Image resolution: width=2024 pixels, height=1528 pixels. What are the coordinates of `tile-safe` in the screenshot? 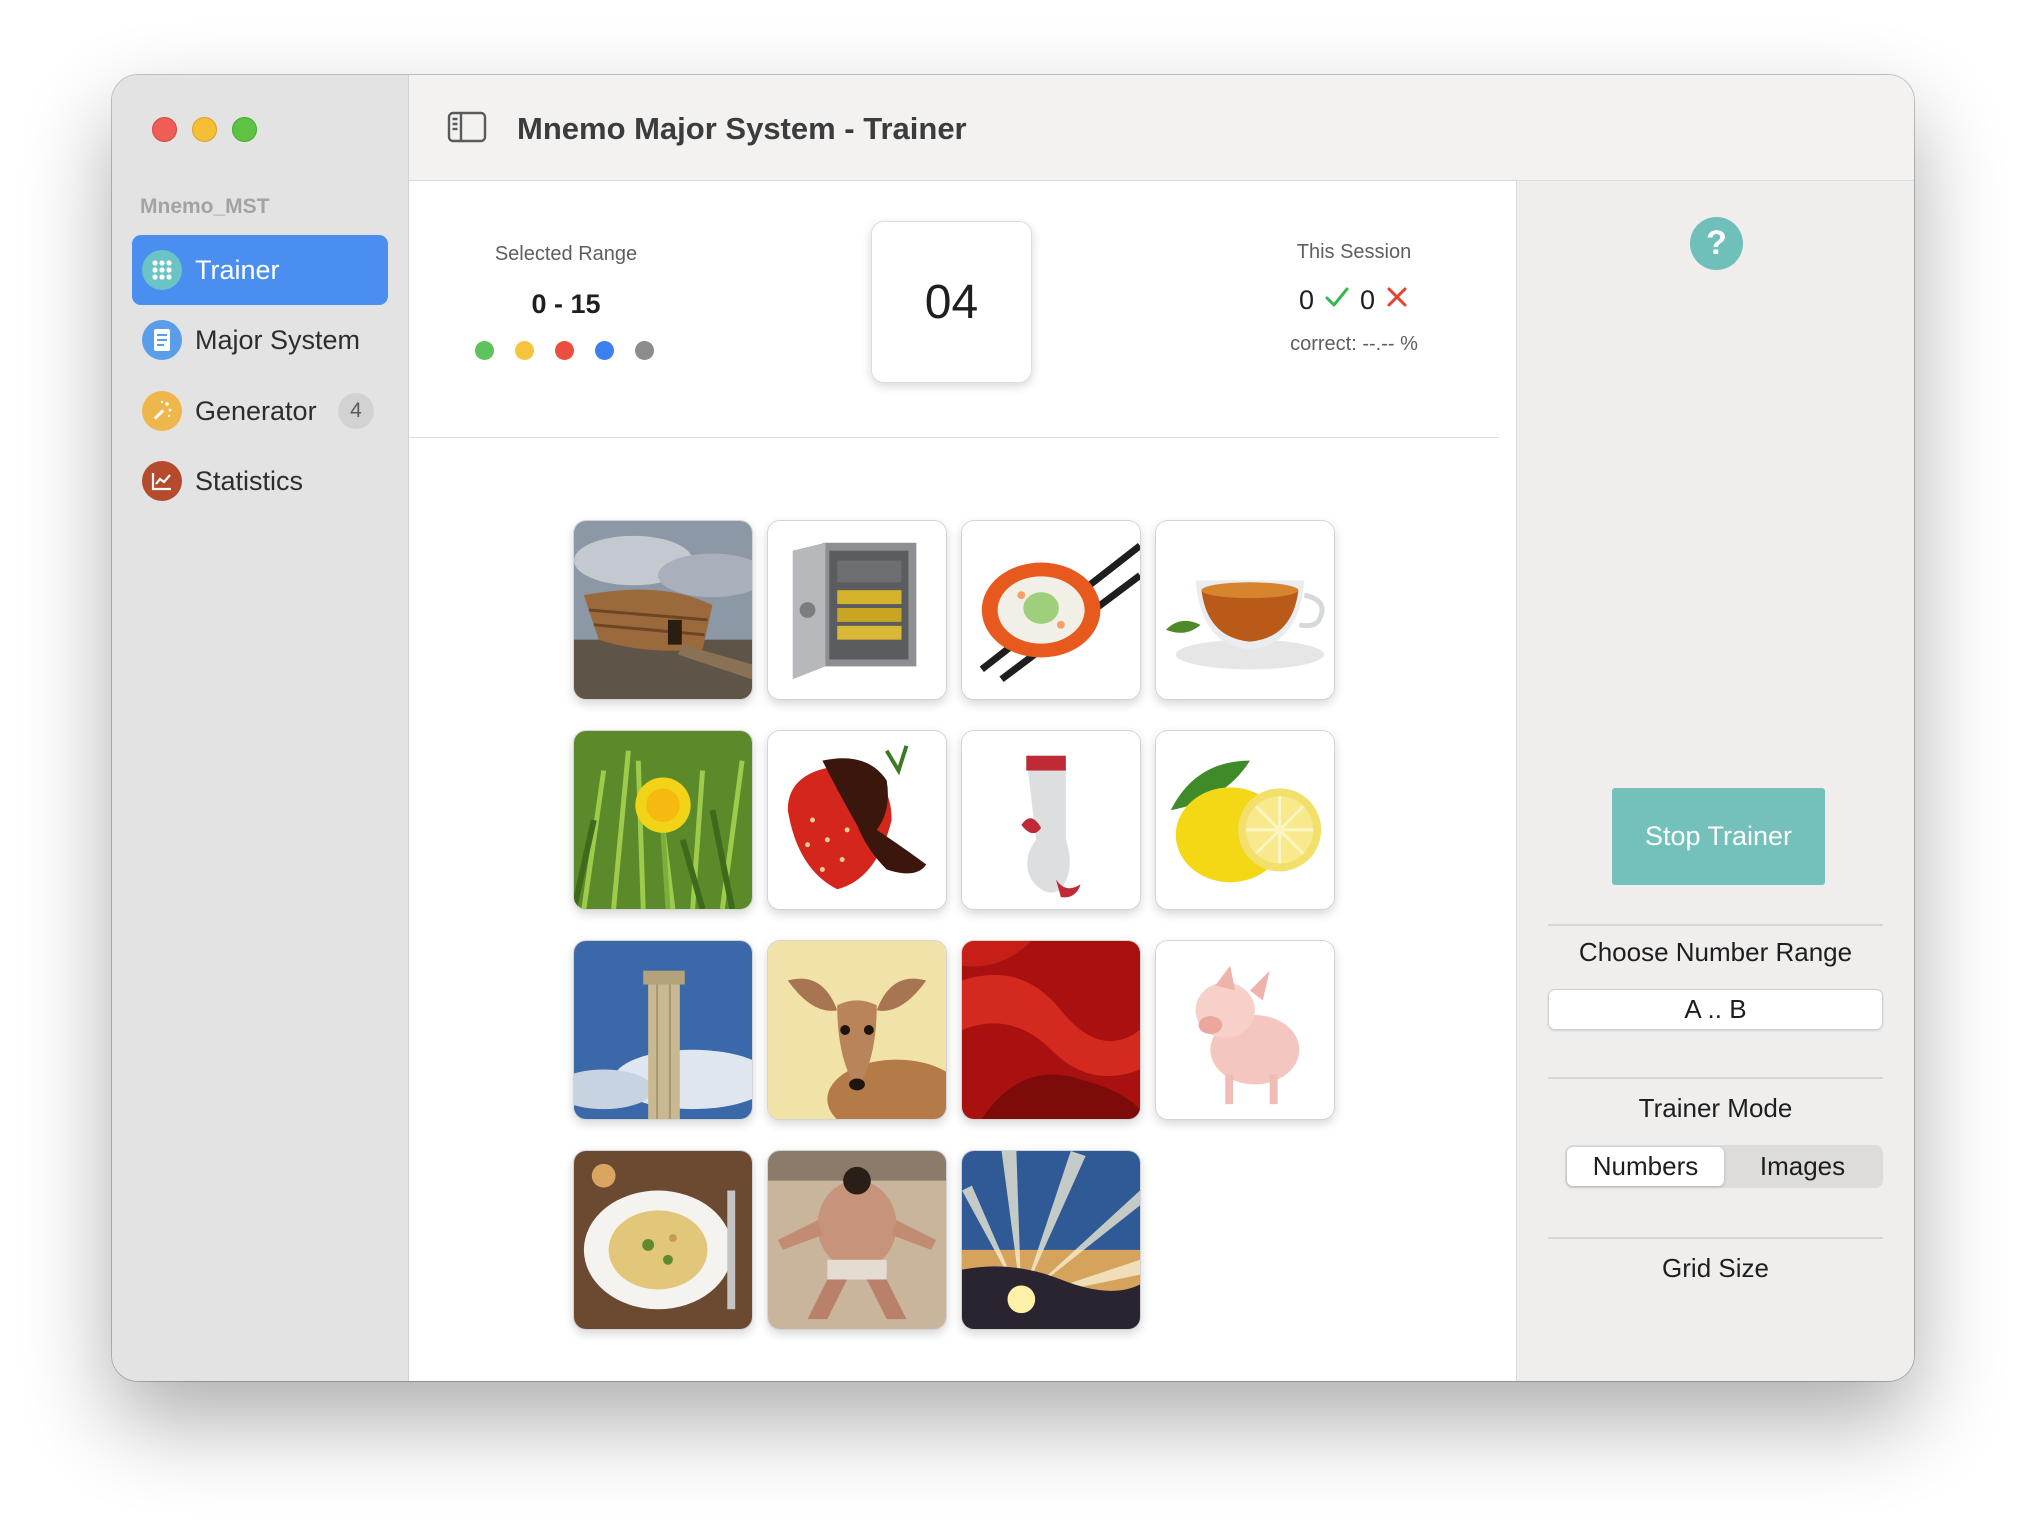 It's located at (857, 610).